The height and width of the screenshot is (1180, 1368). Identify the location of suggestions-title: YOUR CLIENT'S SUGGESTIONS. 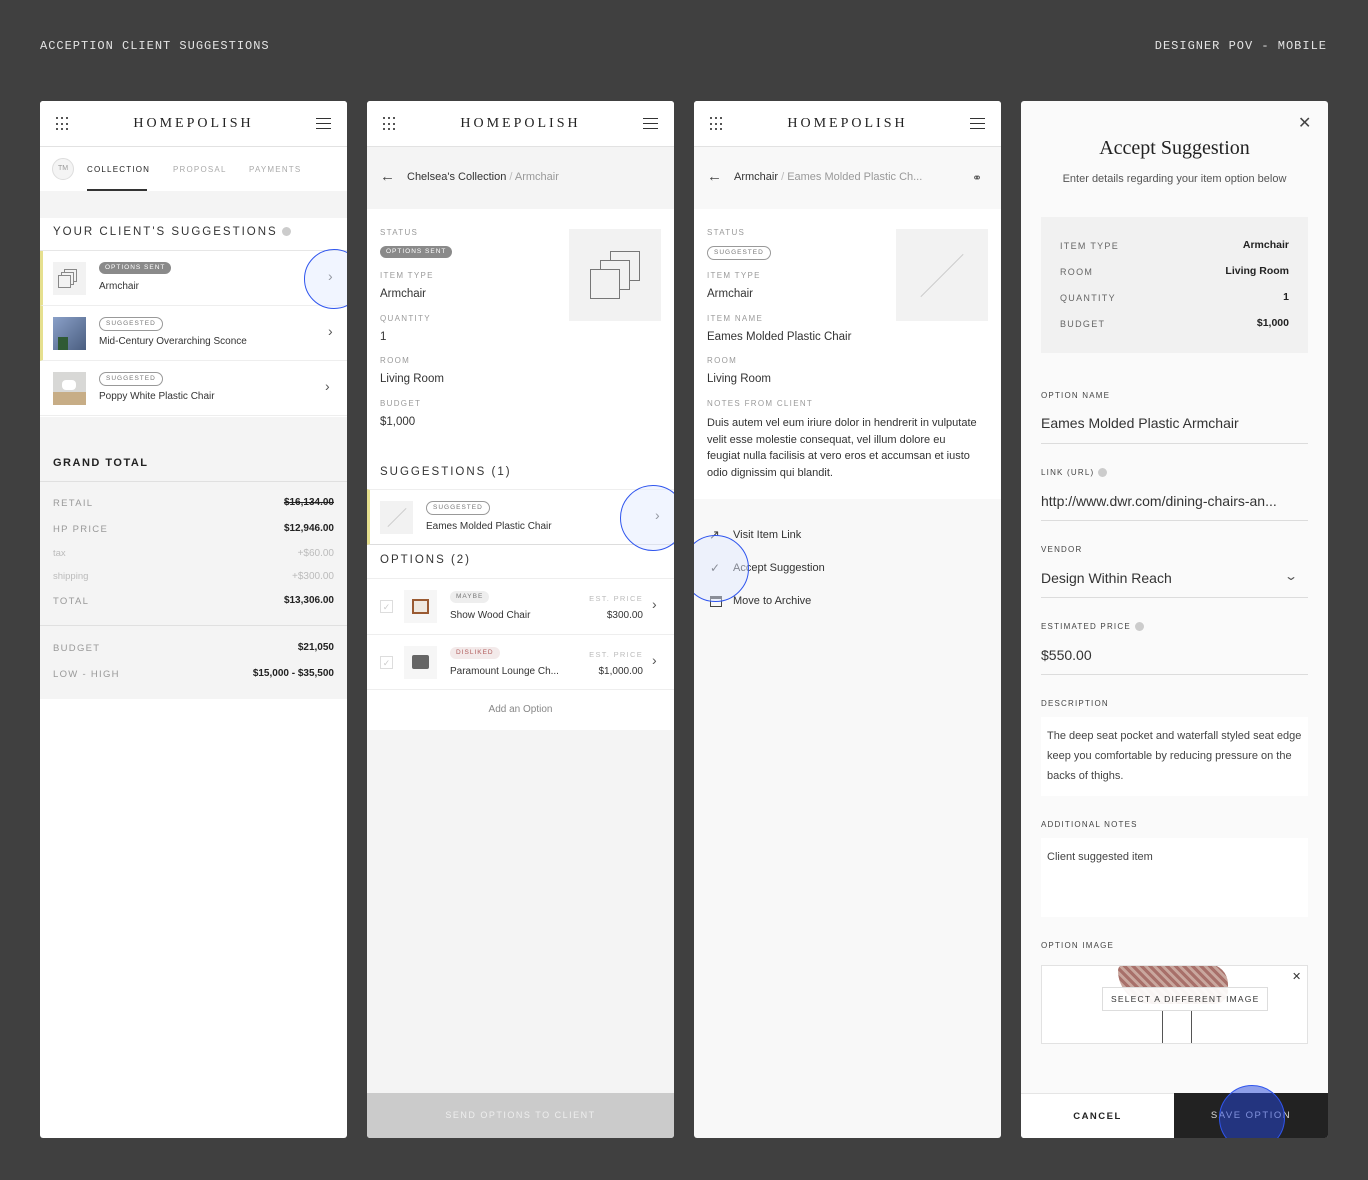
(172, 232).